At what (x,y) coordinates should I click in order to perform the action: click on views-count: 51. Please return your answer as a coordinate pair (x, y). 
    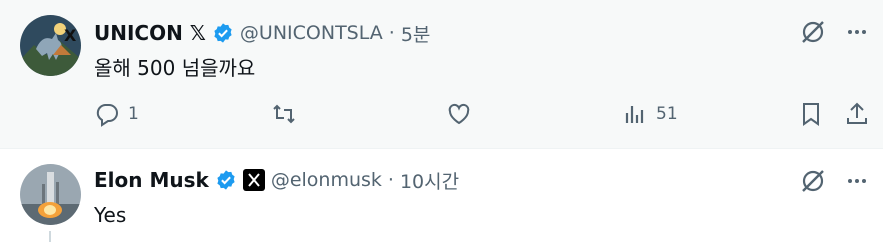
    Looking at the image, I should click on (667, 114).